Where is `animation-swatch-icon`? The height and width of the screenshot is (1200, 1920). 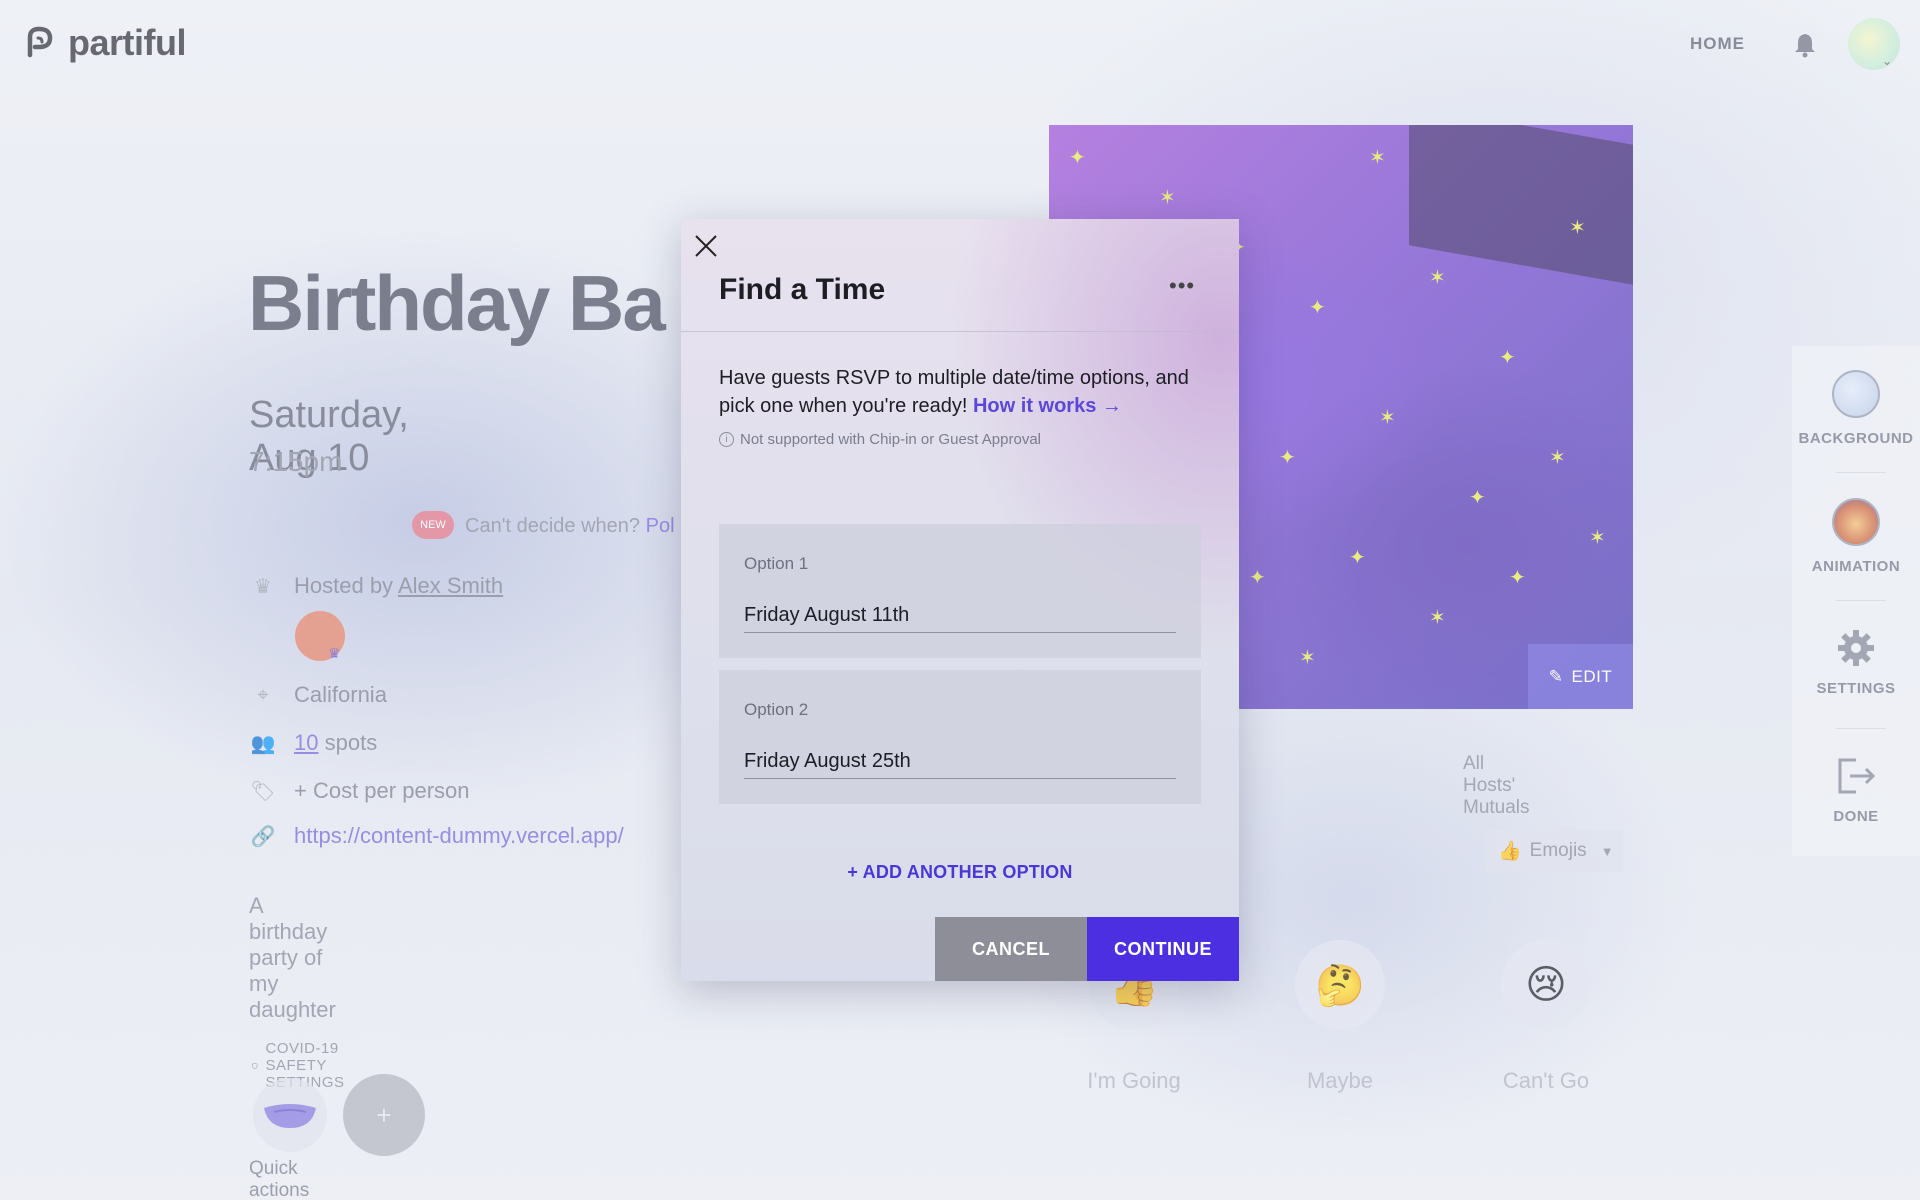 animation-swatch-icon is located at coordinates (1856, 522).